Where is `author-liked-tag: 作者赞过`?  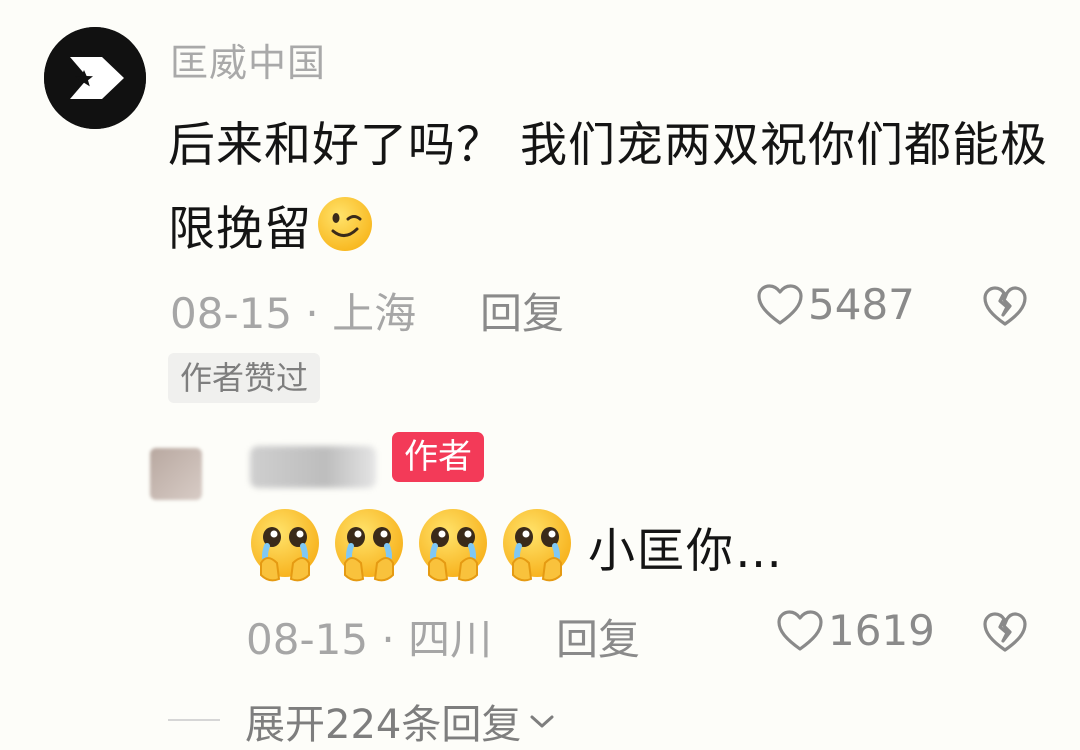 author-liked-tag: 作者赞过 is located at coordinates (244, 378).